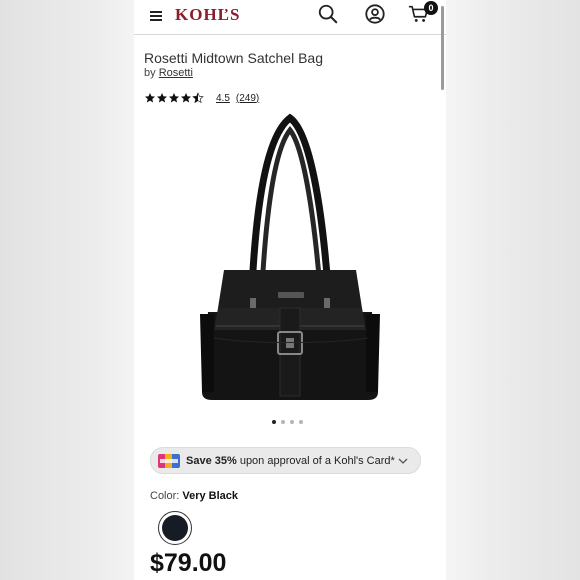  I want to click on product-title: Rosetti Midtown Satchel Bag, so click(233, 58).